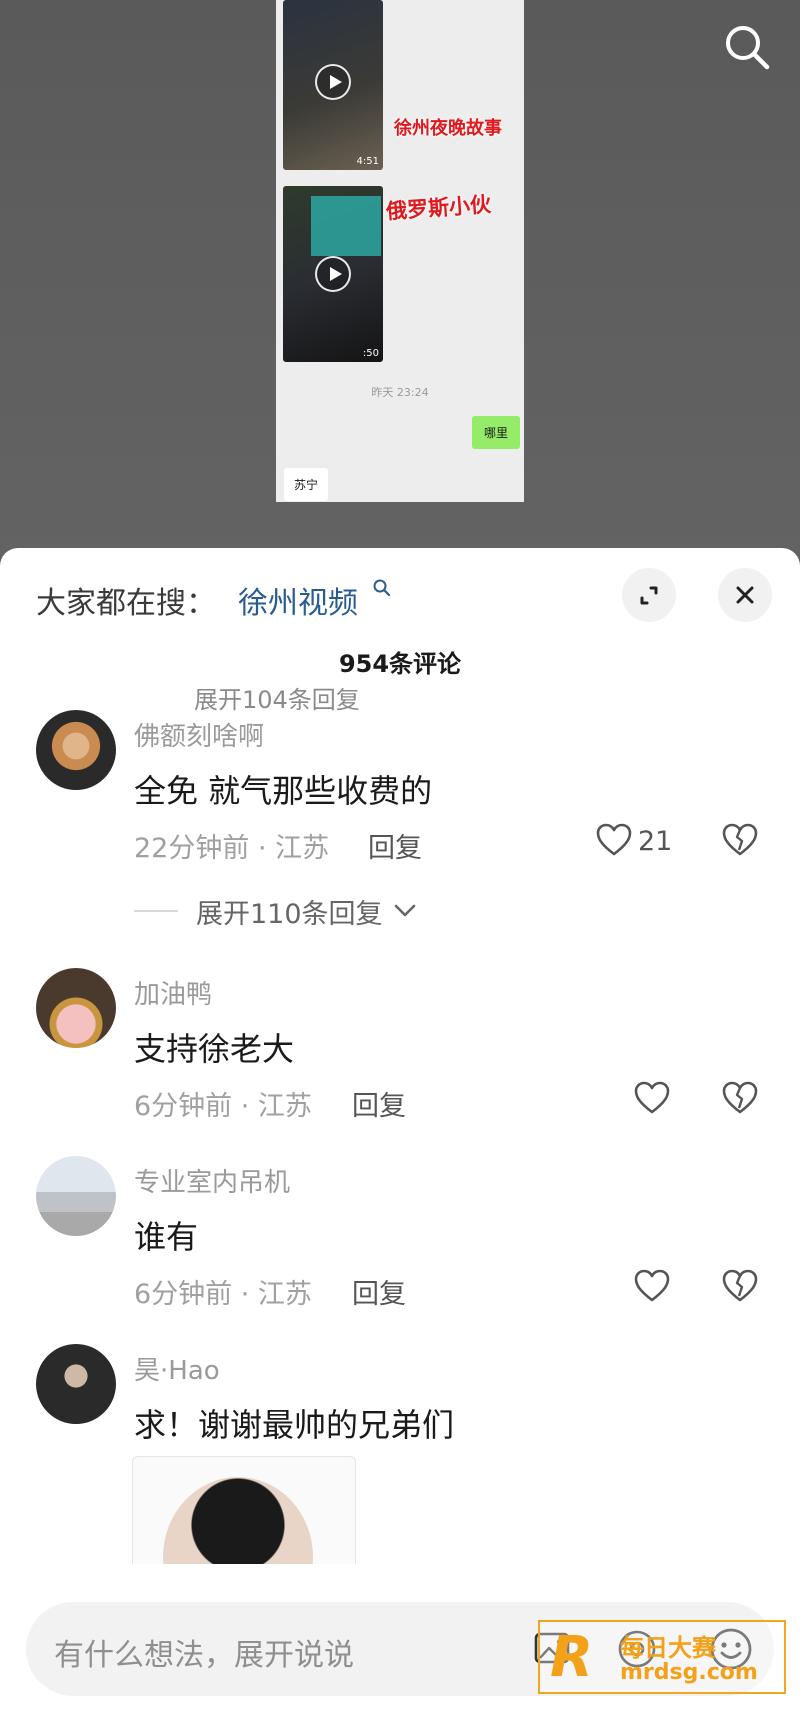  I want to click on comment-text: 谁有, so click(166, 1237).